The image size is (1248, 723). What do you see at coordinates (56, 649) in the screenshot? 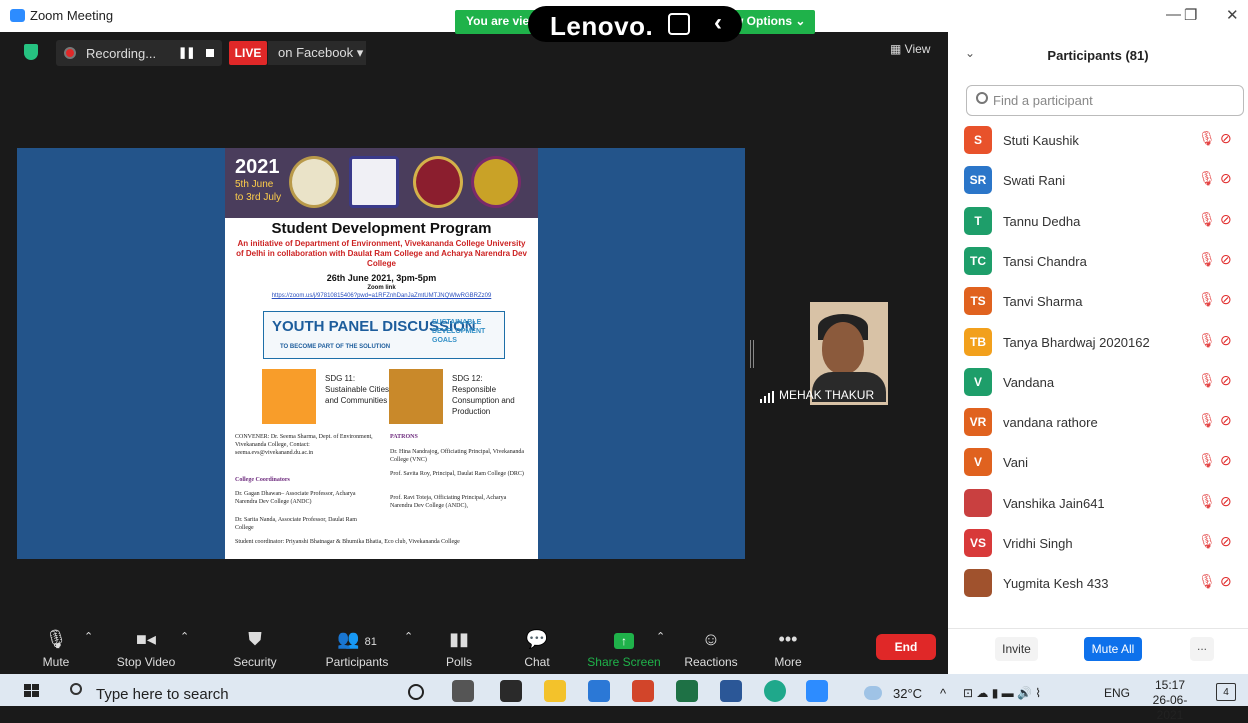
I see `mute-button: 🎙 Mute` at bounding box center [56, 649].